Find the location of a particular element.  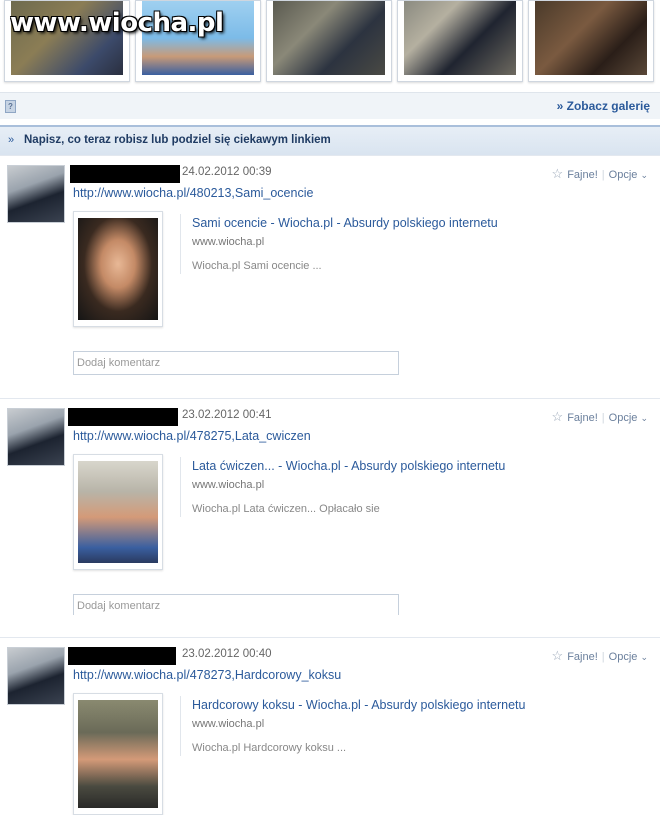

status-prompt-arrow: » is located at coordinates (11, 140).